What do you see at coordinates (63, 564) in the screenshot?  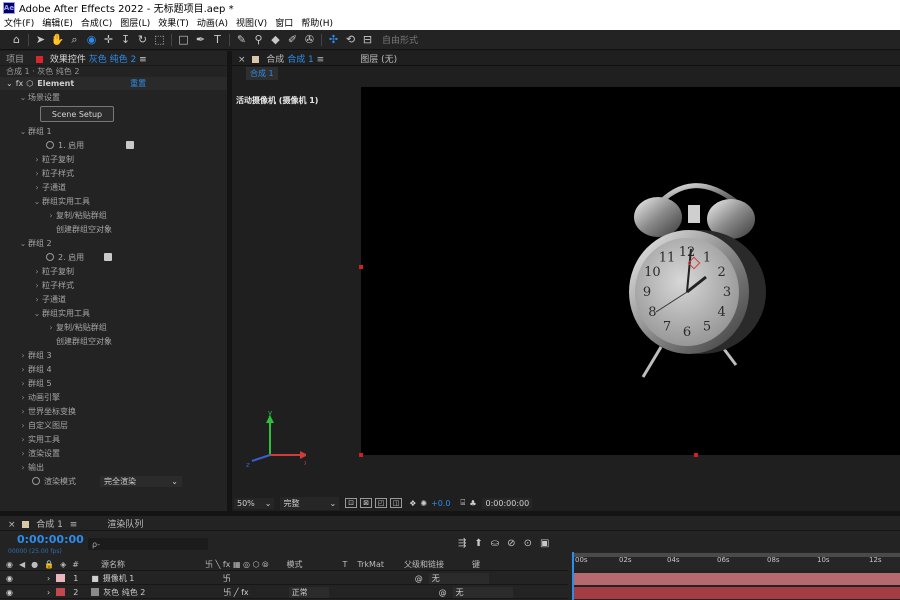 I see `label-icon: ◈` at bounding box center [63, 564].